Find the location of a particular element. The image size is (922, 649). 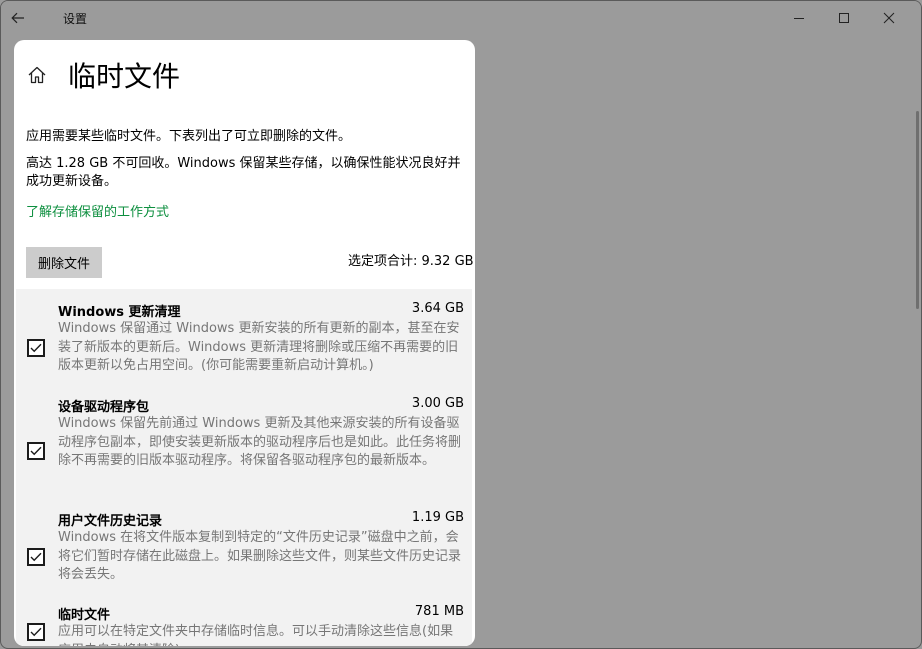

selected-total: 选定项合计: 9.32 GB is located at coordinates (411, 261).